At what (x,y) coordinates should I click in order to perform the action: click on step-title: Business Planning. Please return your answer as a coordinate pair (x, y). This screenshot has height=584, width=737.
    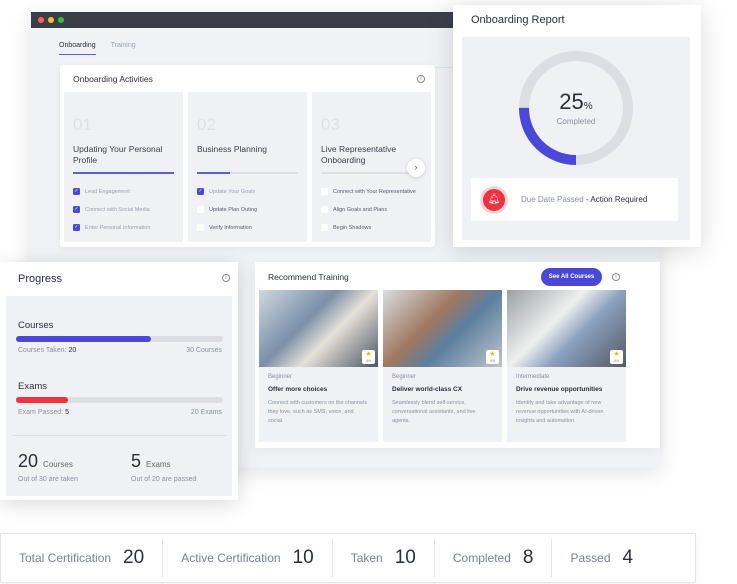
    Looking at the image, I should click on (232, 149).